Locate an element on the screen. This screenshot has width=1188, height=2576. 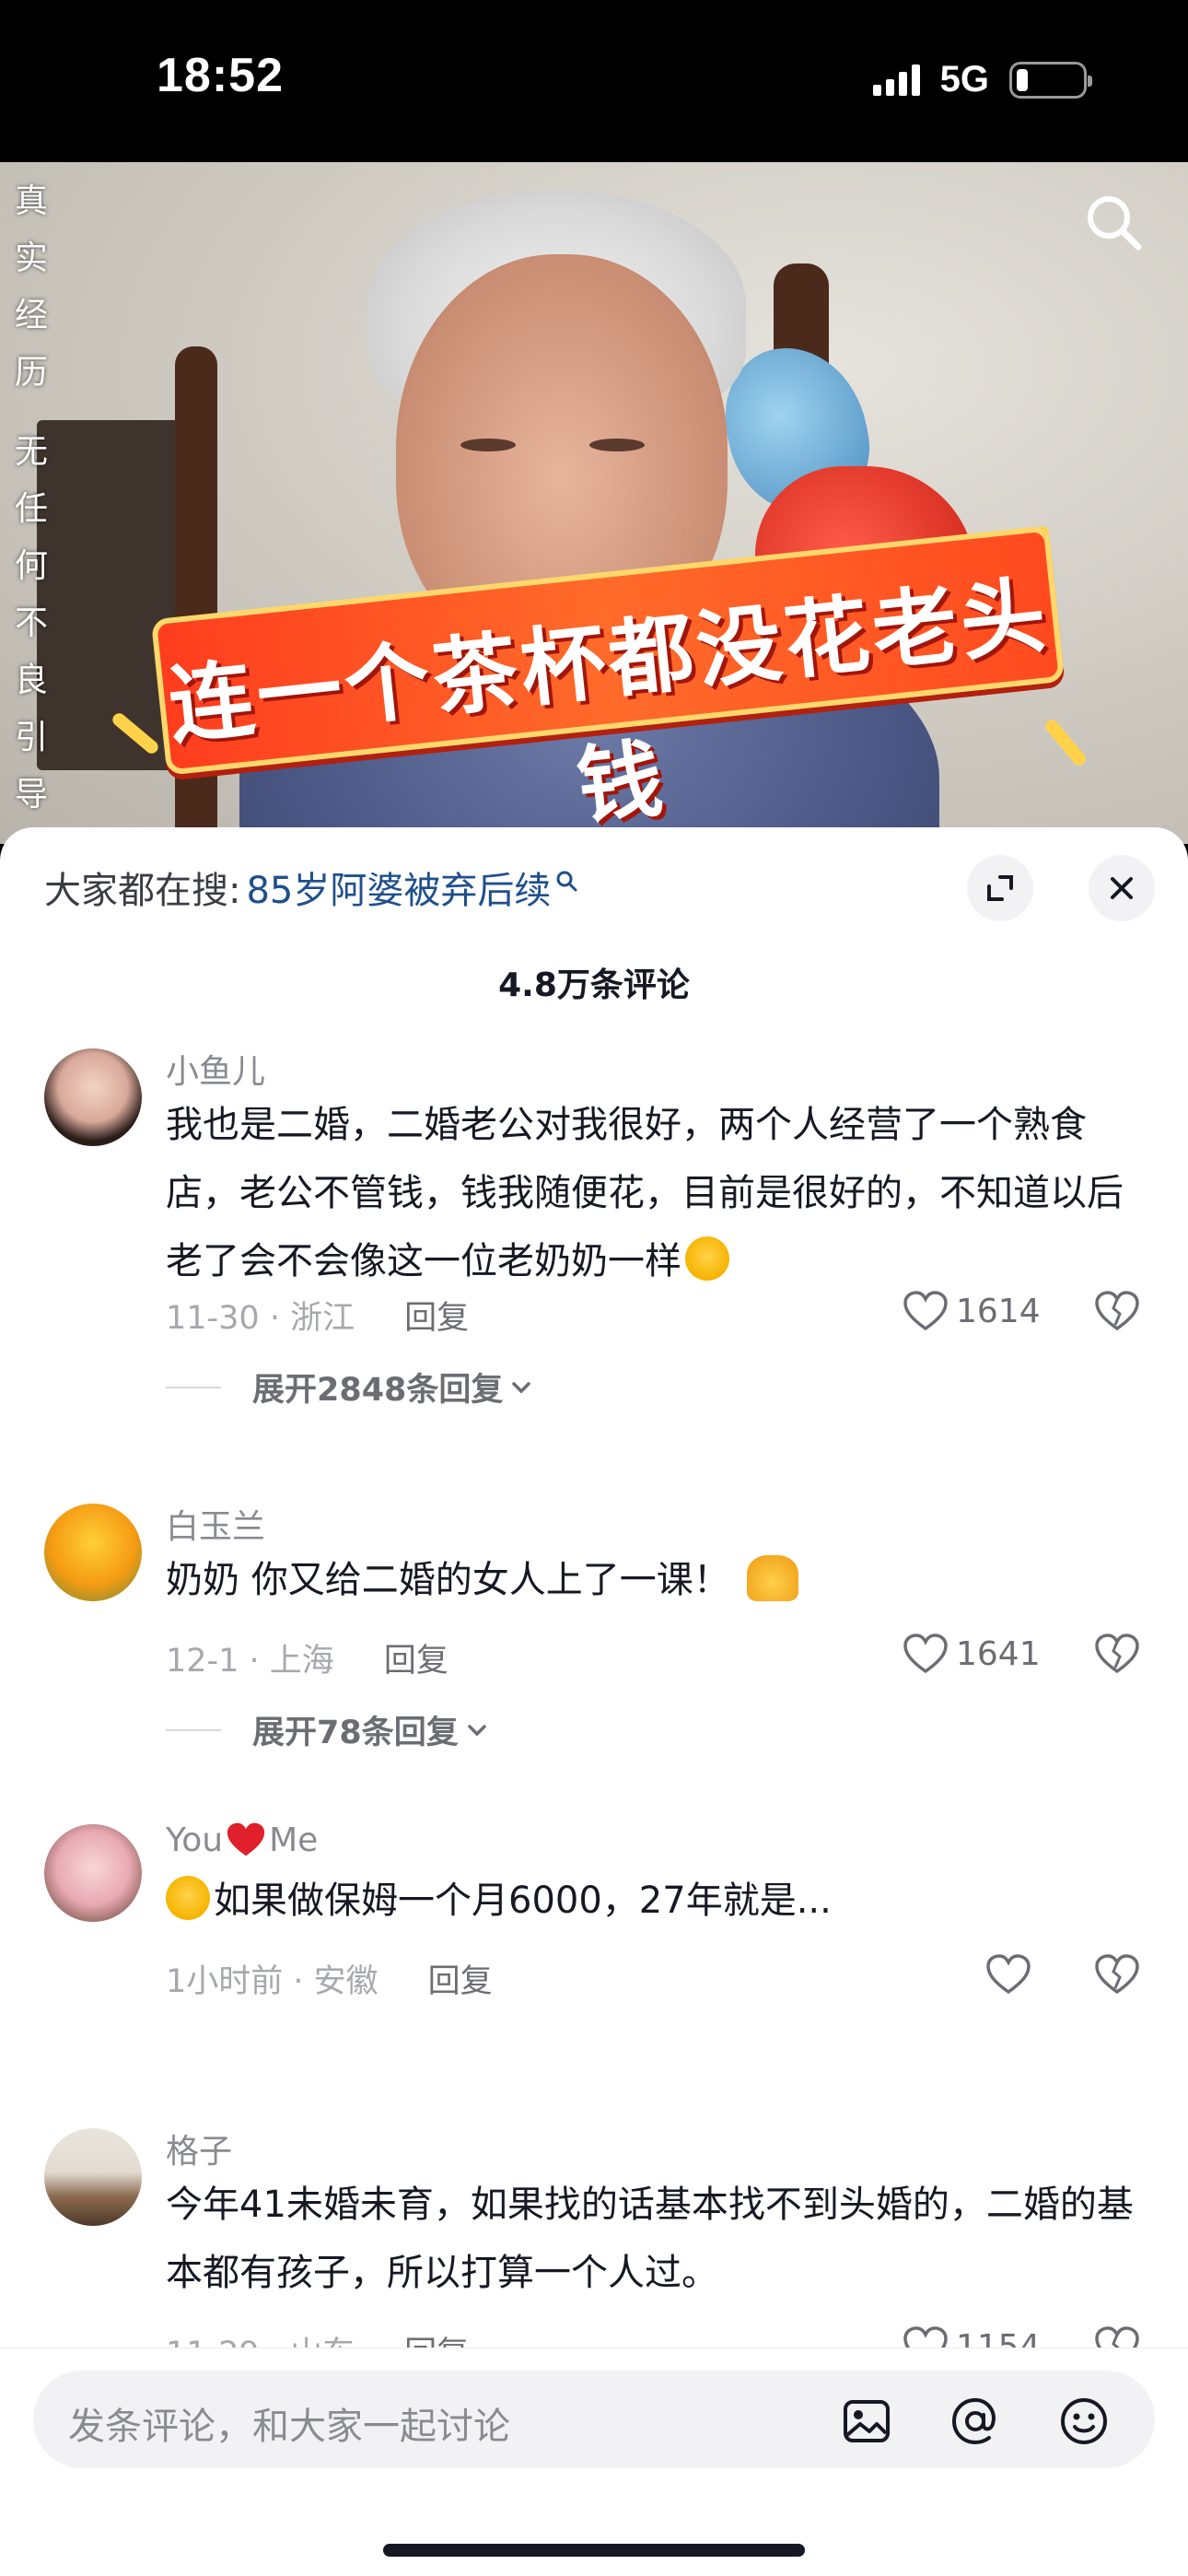
status-time: 18:52 is located at coordinates (220, 75).